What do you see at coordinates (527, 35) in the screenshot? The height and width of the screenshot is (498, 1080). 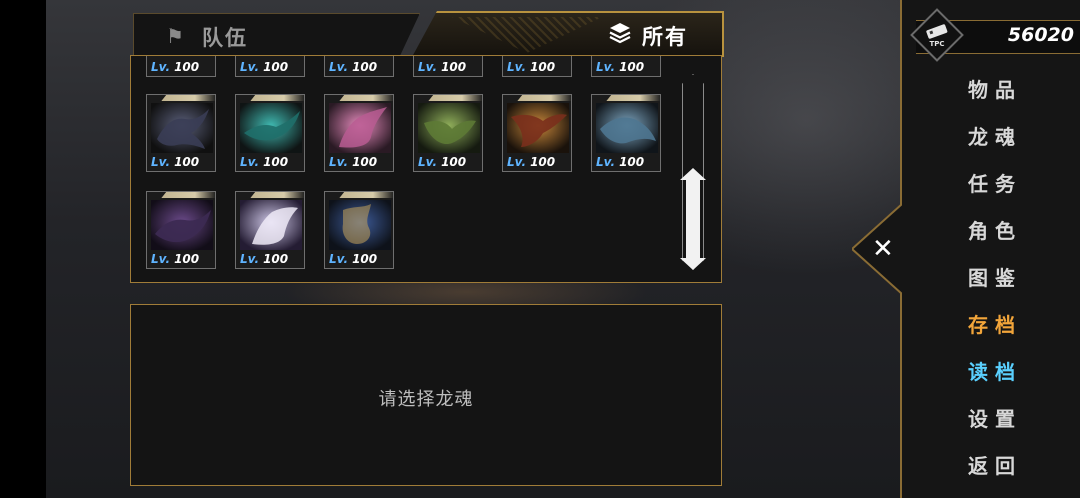 I see `tab-decoration-pattern` at bounding box center [527, 35].